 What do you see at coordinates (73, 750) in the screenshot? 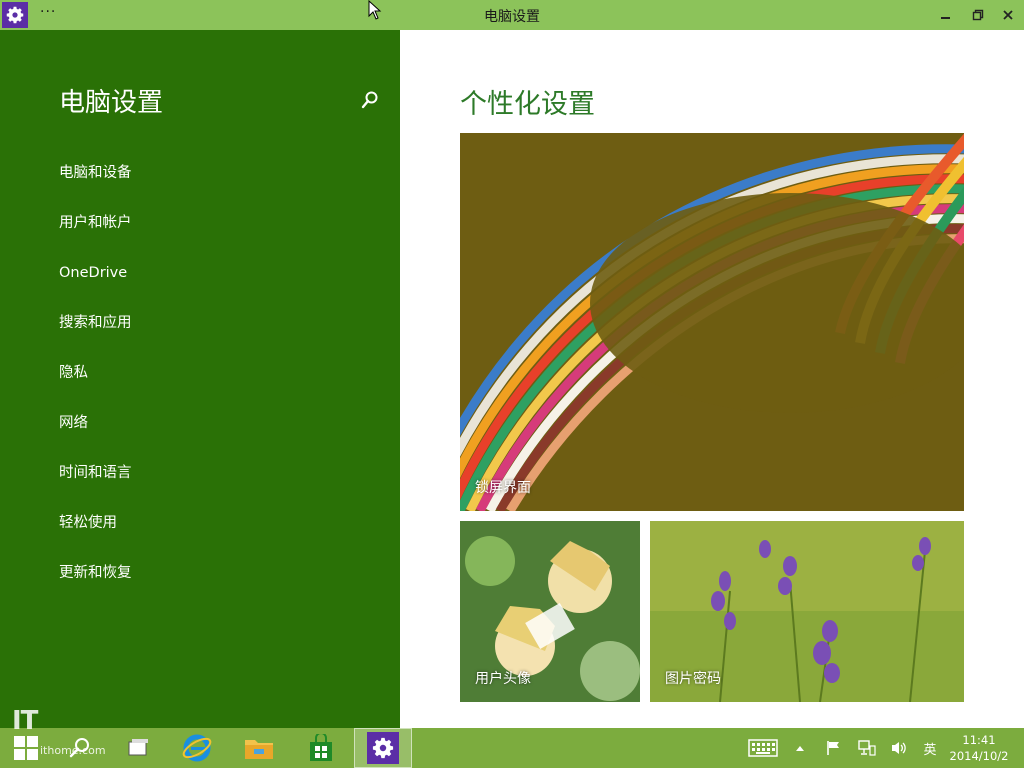
I see `watermark-site: ithome.com` at bounding box center [73, 750].